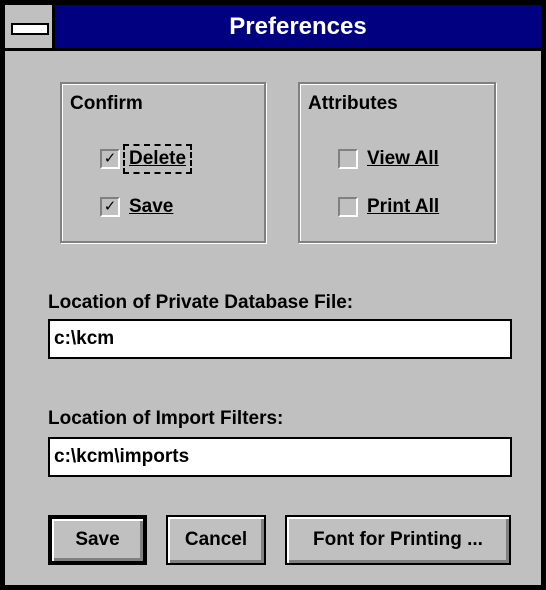  Describe the element at coordinates (97, 540) in the screenshot. I see `save-button: Save` at that location.